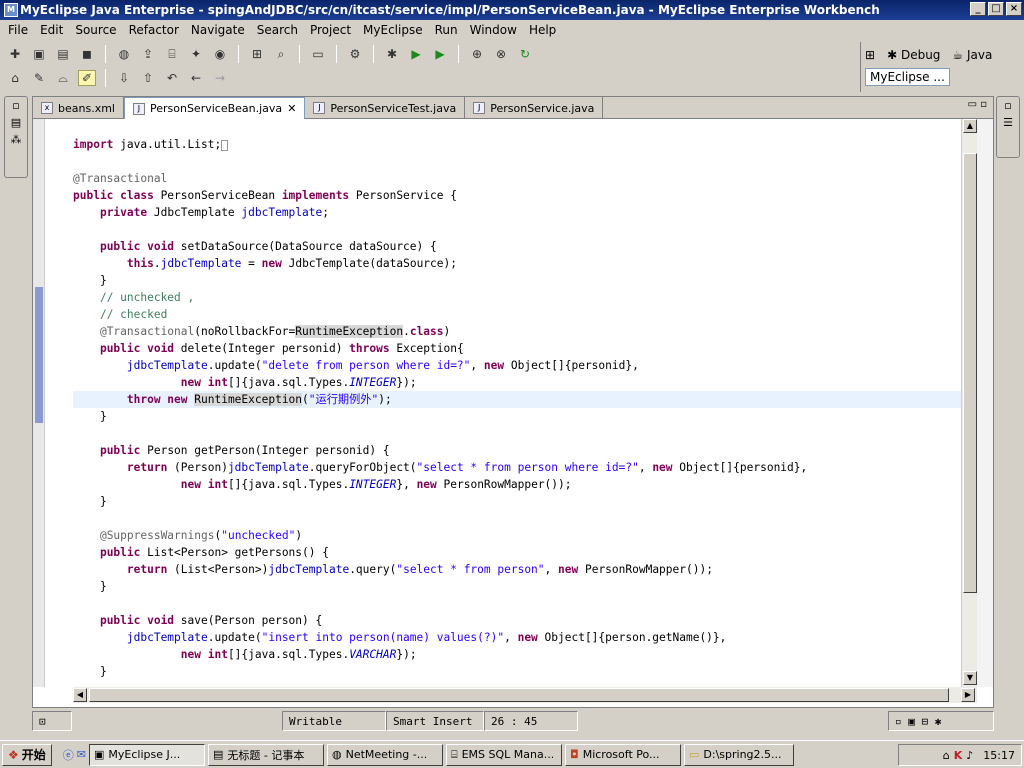 Image resolution: width=1024 pixels, height=768 pixels. What do you see at coordinates (517, 416) in the screenshot?
I see `code-line: 27 }` at bounding box center [517, 416].